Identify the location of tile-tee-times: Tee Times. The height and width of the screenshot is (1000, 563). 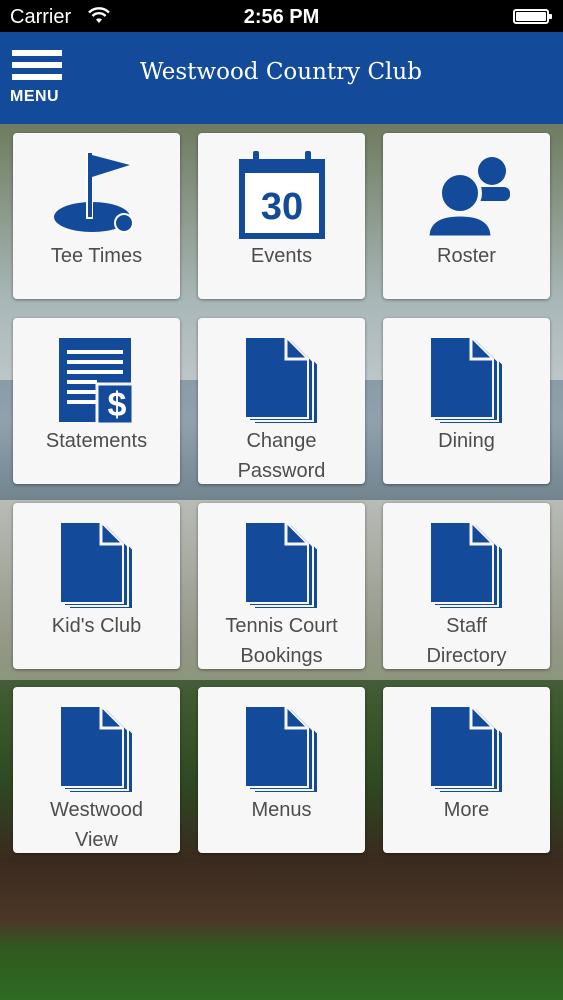
(96, 216).